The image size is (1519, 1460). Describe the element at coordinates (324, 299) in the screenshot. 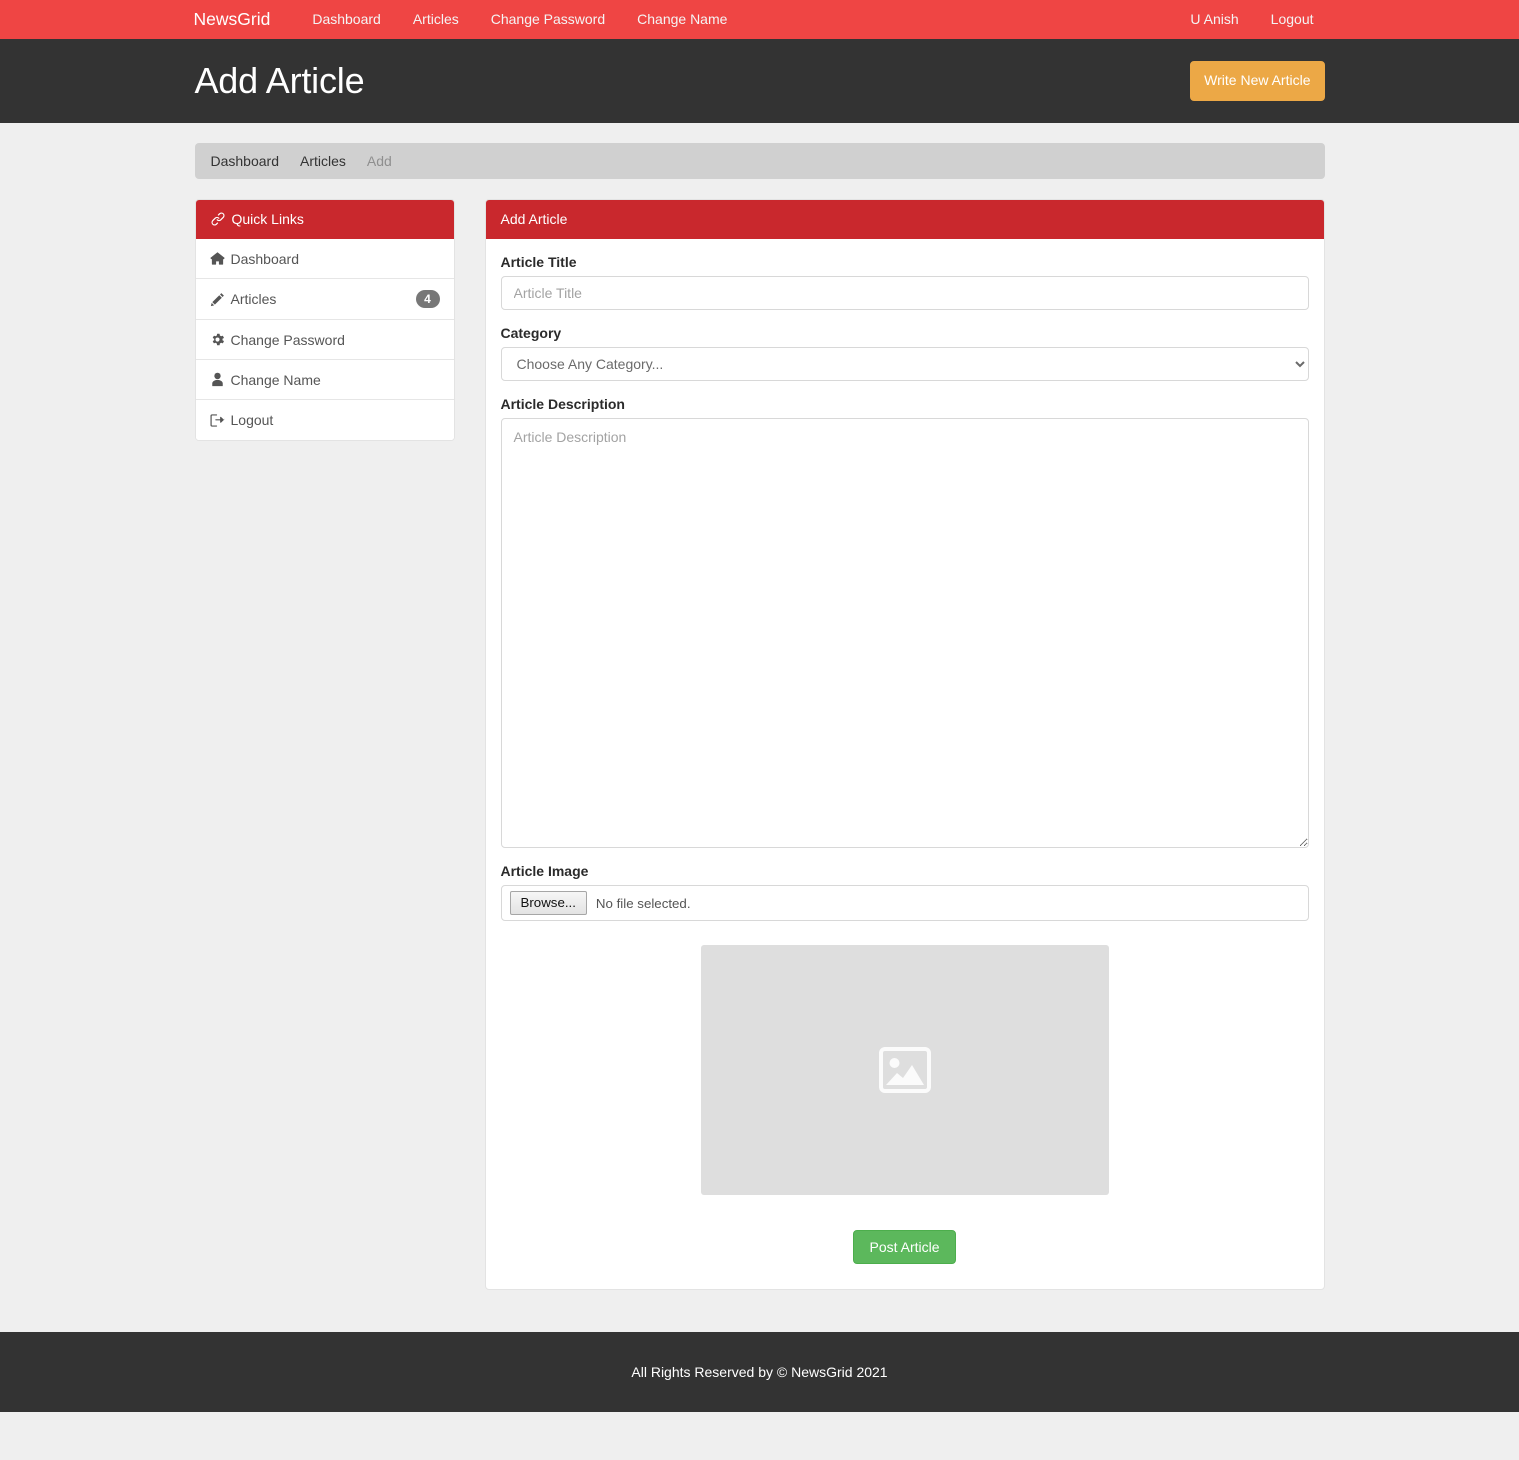

I see `sidebar-item-articles: Articles 4` at that location.